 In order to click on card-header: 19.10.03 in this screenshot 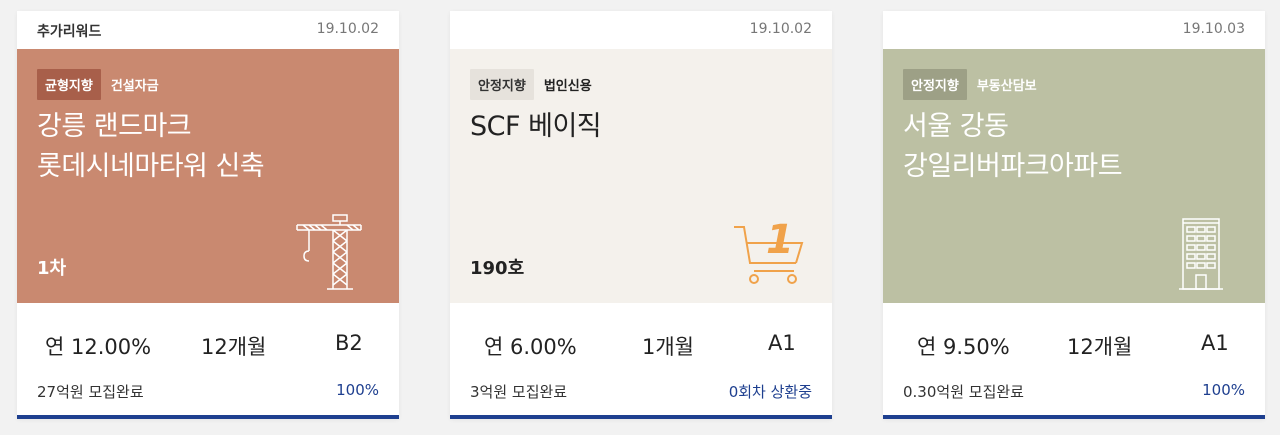, I will do `click(1074, 30)`.